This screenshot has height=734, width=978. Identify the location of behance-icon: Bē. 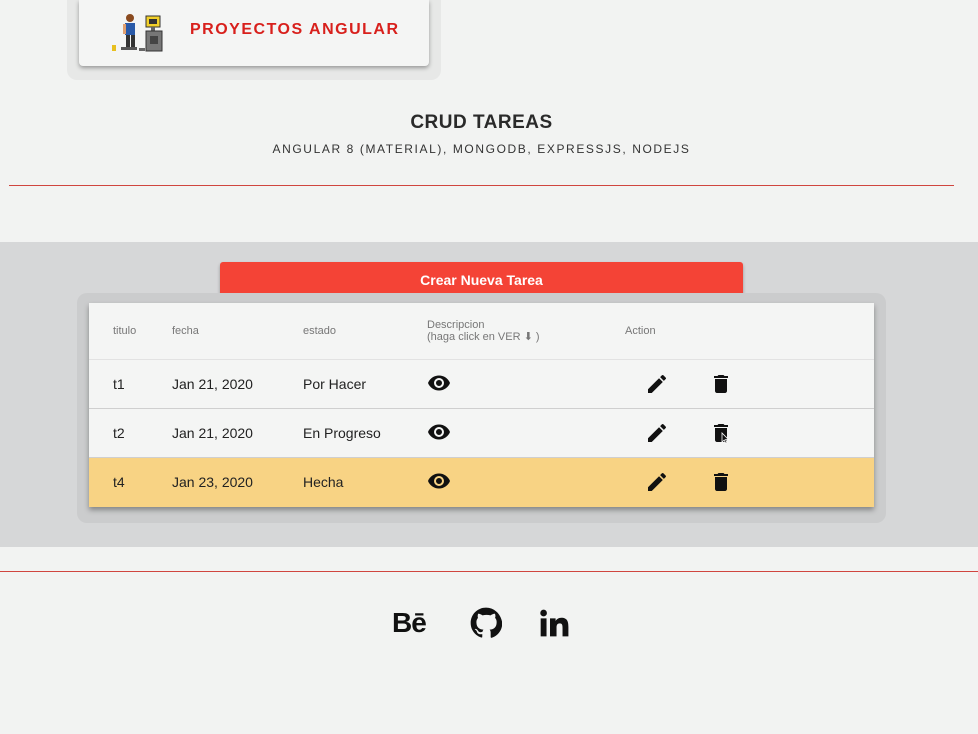
(413, 623).